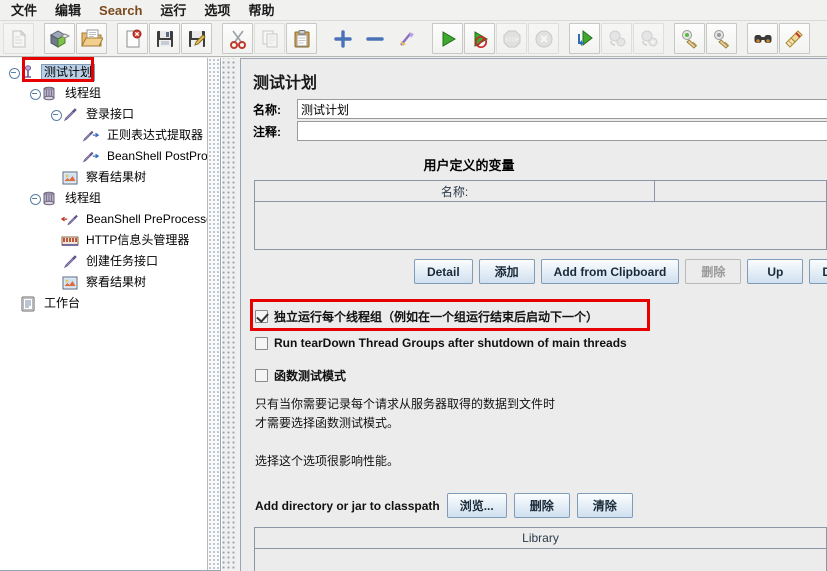  What do you see at coordinates (59, 38) in the screenshot?
I see `templates-icon-button` at bounding box center [59, 38].